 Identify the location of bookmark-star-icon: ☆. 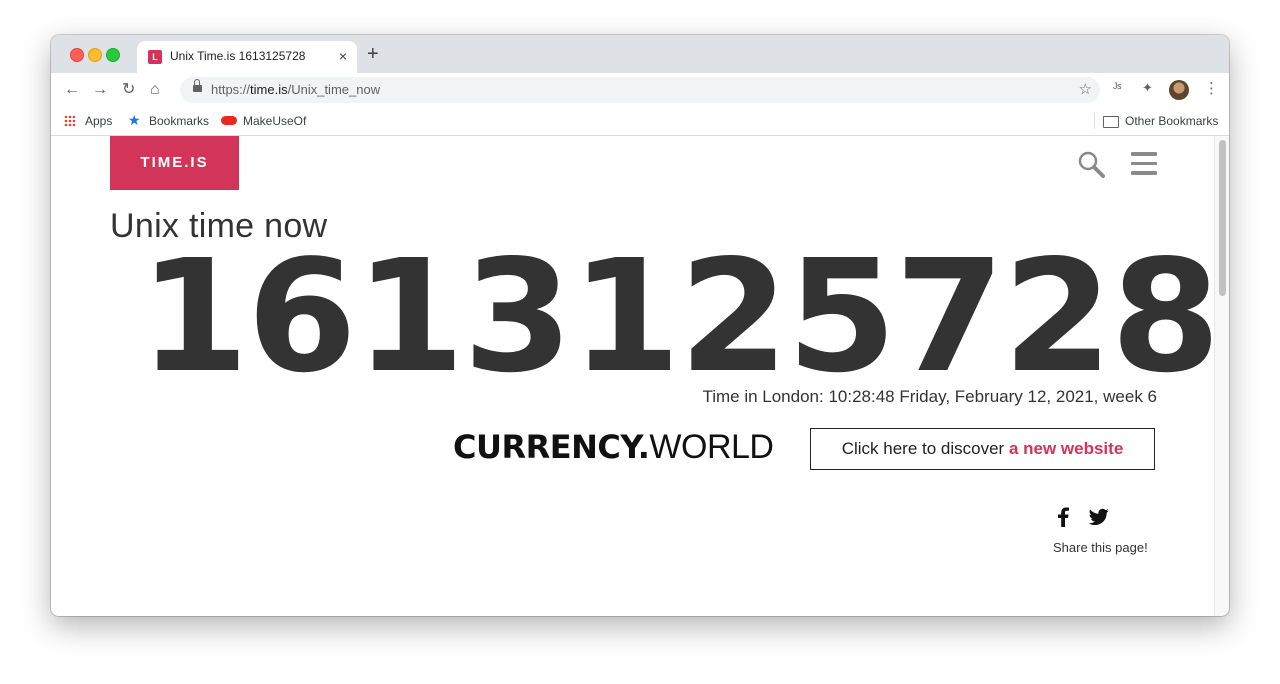
(1085, 89).